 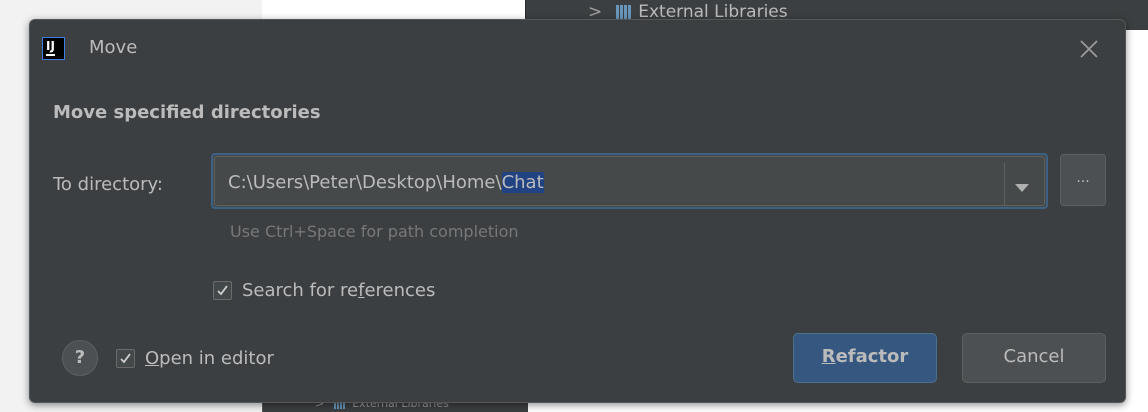 What do you see at coordinates (50, 46) in the screenshot?
I see `app-icon-text: IJ` at bounding box center [50, 46].